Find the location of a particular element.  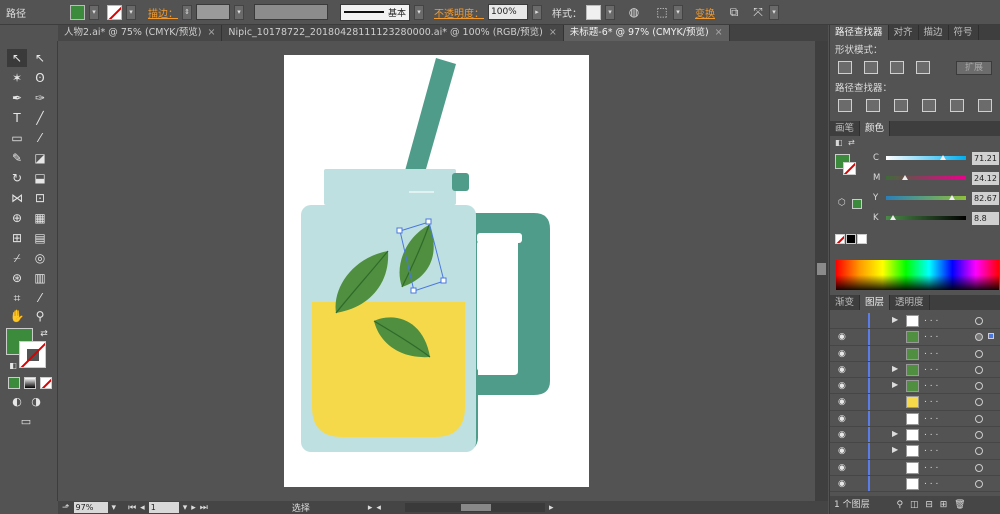

gradient-tool-icon: ▤ is located at coordinates (40, 238).